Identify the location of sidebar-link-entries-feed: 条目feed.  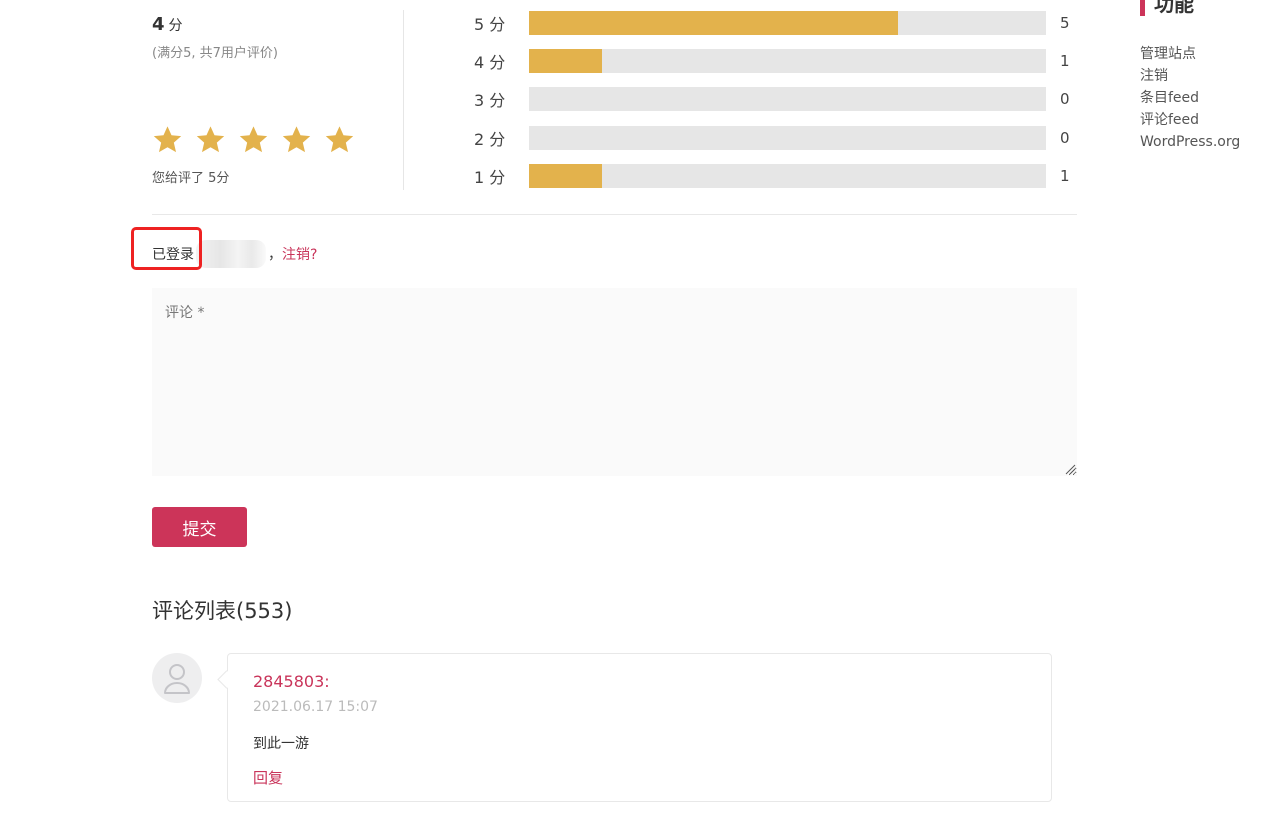
(1190, 98).